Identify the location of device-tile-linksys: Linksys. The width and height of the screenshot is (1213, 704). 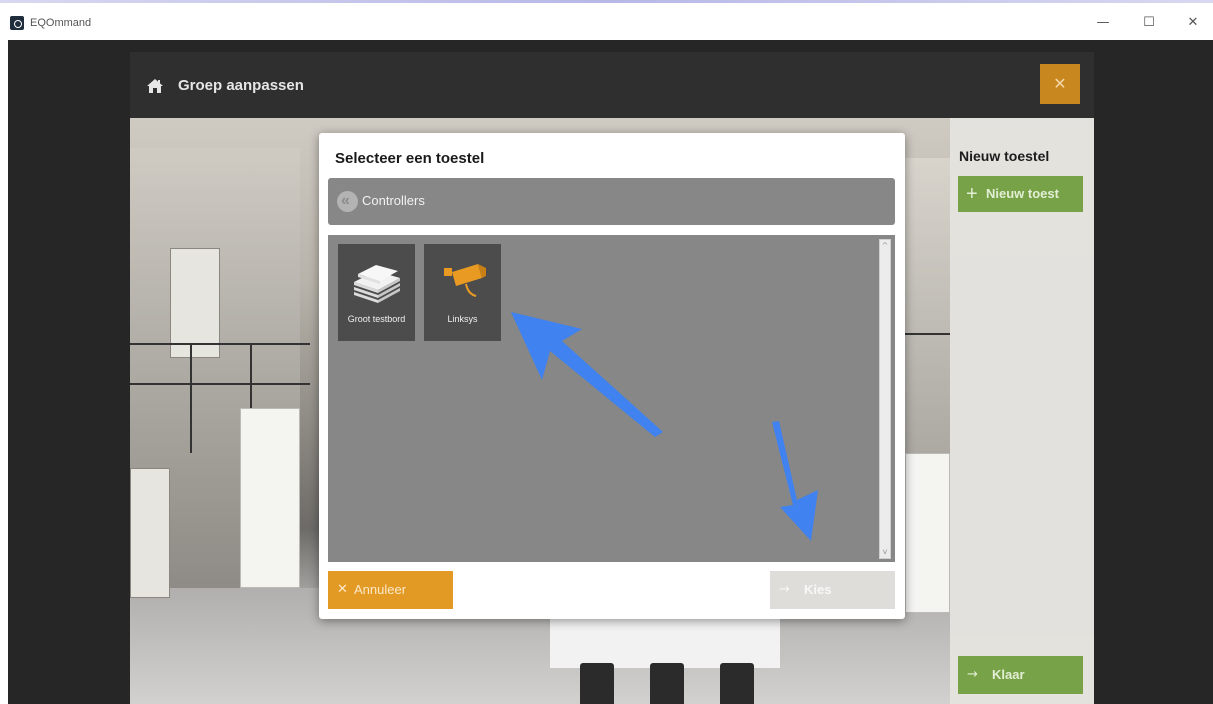
(462, 292).